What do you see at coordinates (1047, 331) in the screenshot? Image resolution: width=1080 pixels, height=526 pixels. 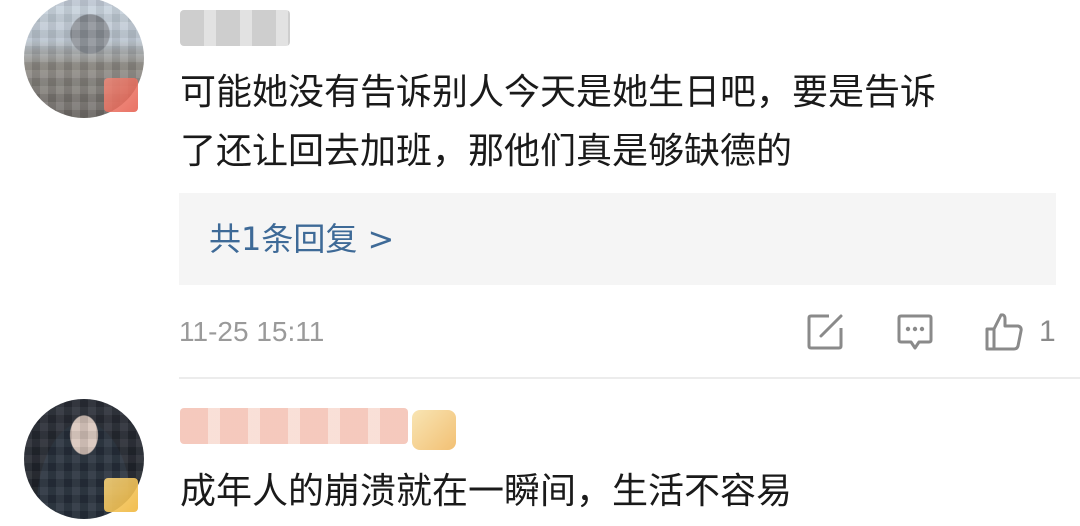 I see `like-count: 1` at bounding box center [1047, 331].